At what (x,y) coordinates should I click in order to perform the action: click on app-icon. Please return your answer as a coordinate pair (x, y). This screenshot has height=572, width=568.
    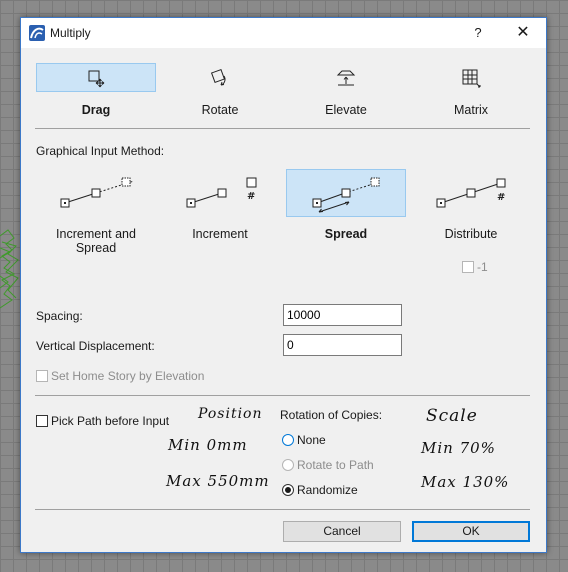
    Looking at the image, I should click on (37, 33).